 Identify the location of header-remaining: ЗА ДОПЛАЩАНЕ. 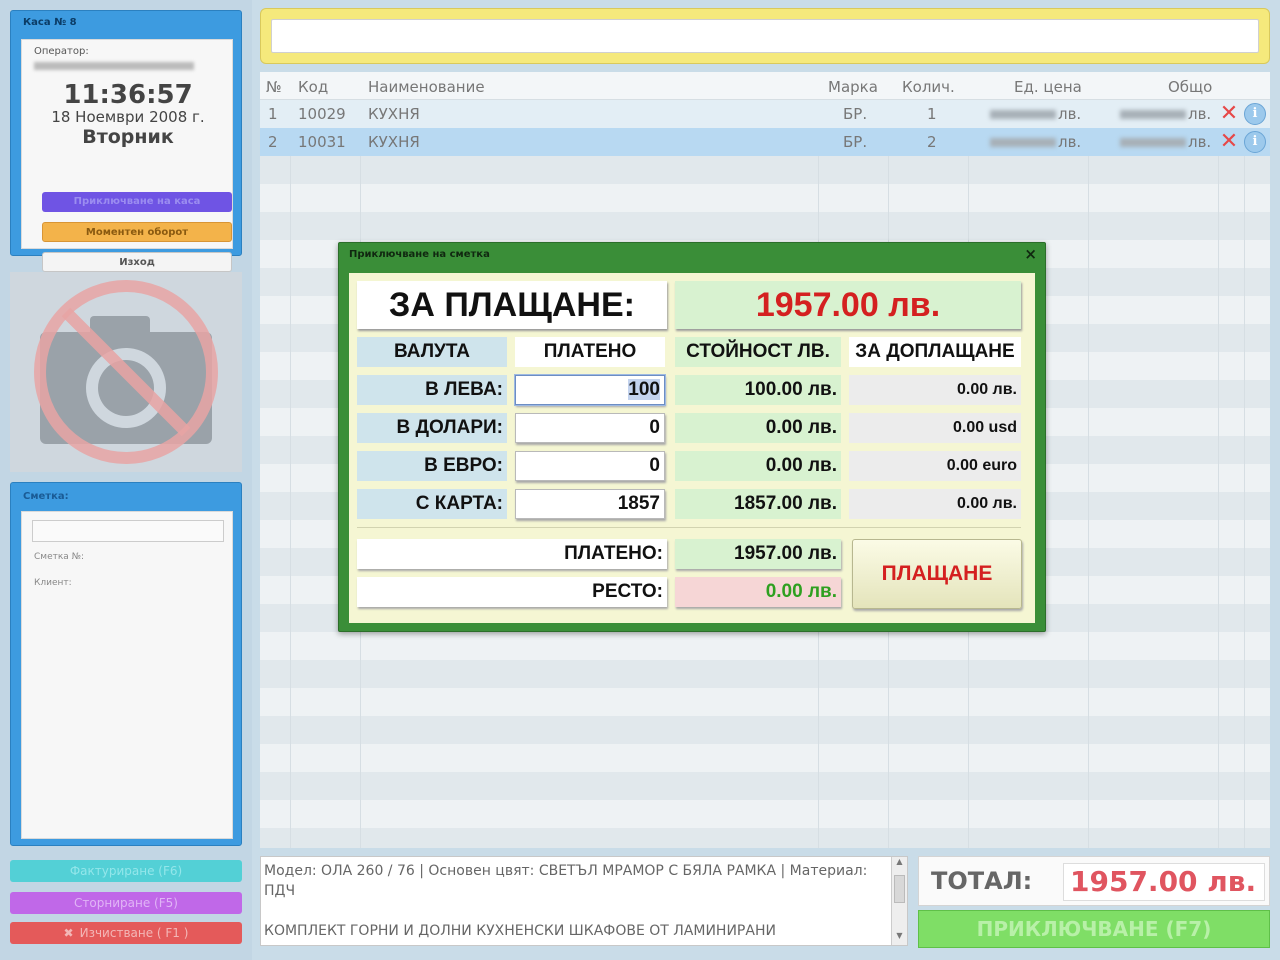
(935, 352).